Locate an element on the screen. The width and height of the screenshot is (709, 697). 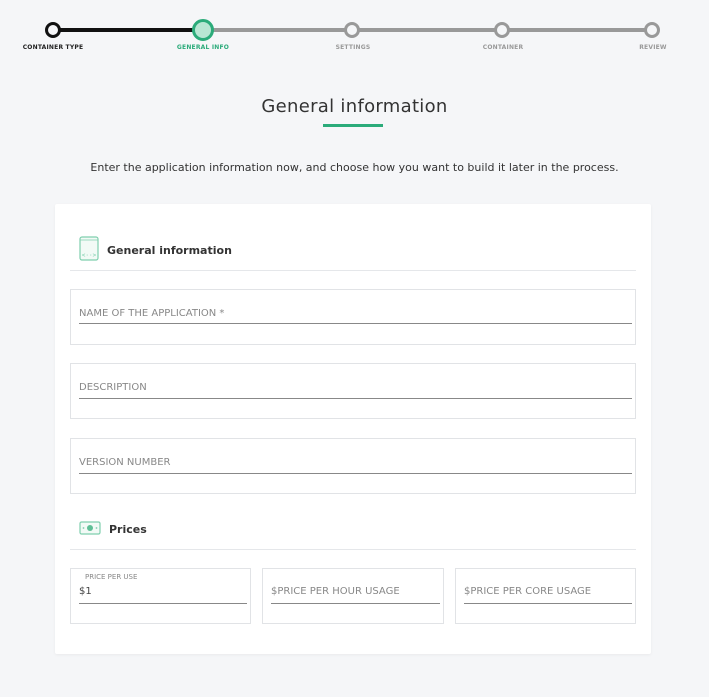
step-dot-settings is located at coordinates (352, 30).